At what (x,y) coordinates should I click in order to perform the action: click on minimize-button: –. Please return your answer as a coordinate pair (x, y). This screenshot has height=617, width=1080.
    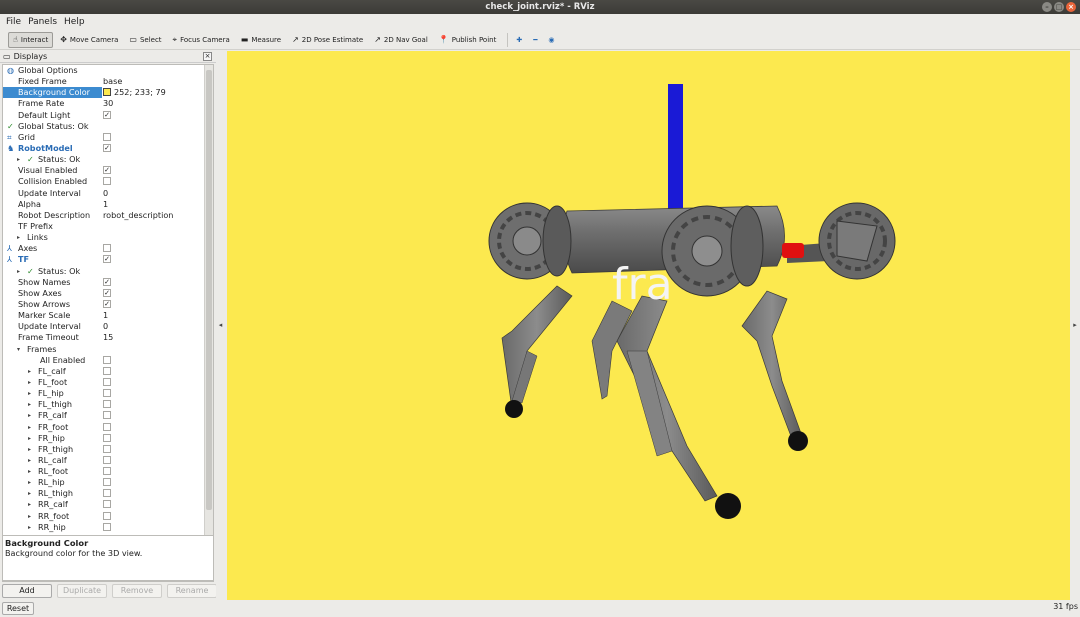
    Looking at the image, I should click on (1047, 7).